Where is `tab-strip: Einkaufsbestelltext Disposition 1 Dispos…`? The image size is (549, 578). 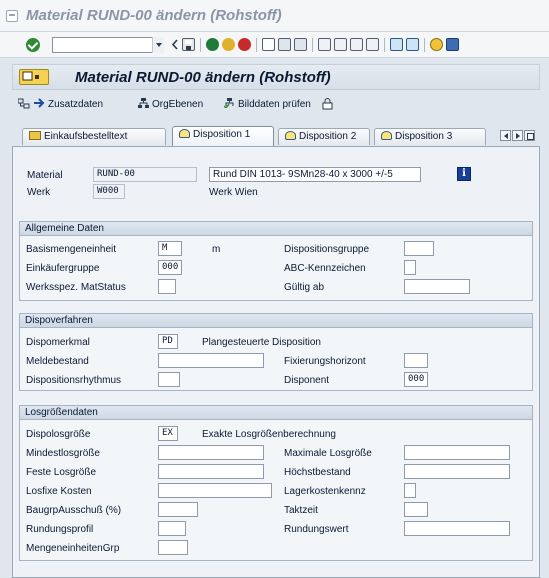 tab-strip: Einkaufsbestelltext Disposition 1 Dispos… is located at coordinates (276, 136).